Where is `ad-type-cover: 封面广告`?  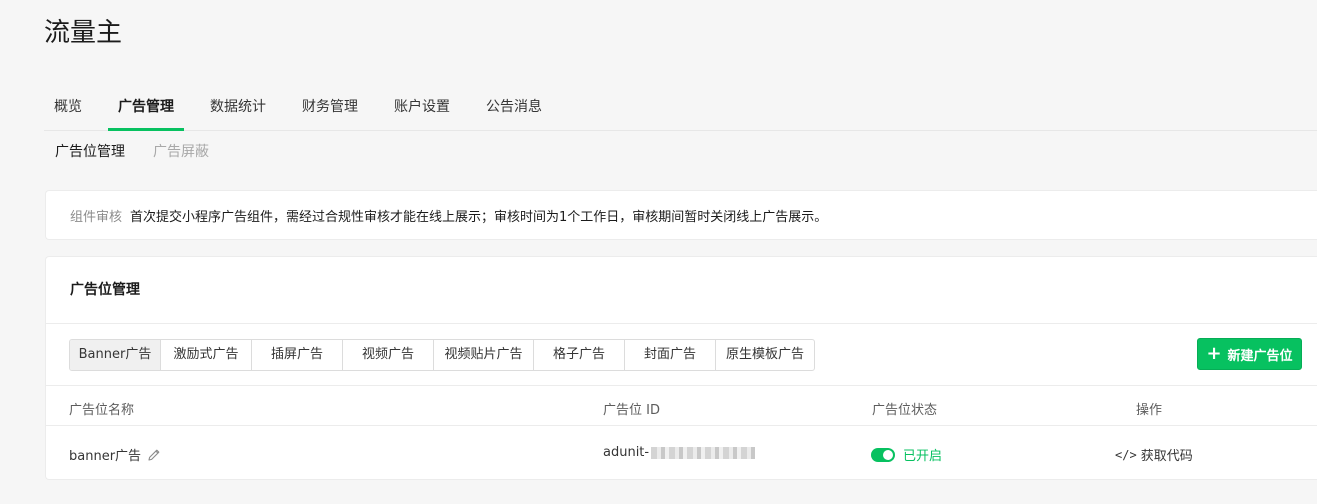
ad-type-cover: 封面广告 is located at coordinates (670, 355).